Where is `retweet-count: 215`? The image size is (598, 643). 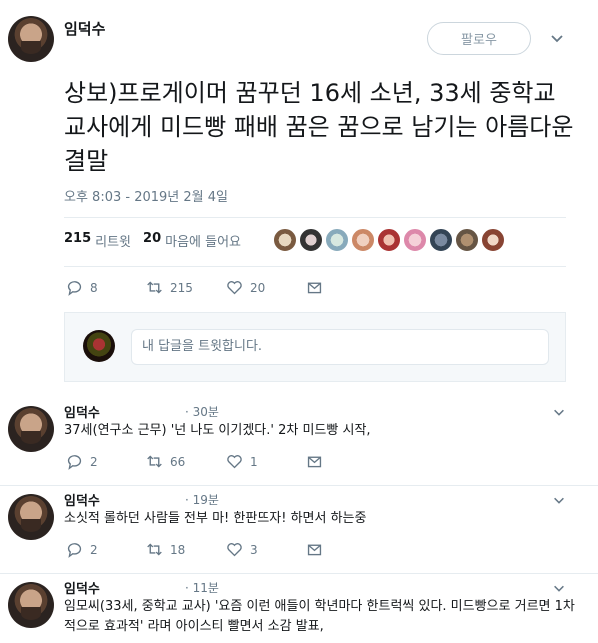 retweet-count: 215 is located at coordinates (181, 287).